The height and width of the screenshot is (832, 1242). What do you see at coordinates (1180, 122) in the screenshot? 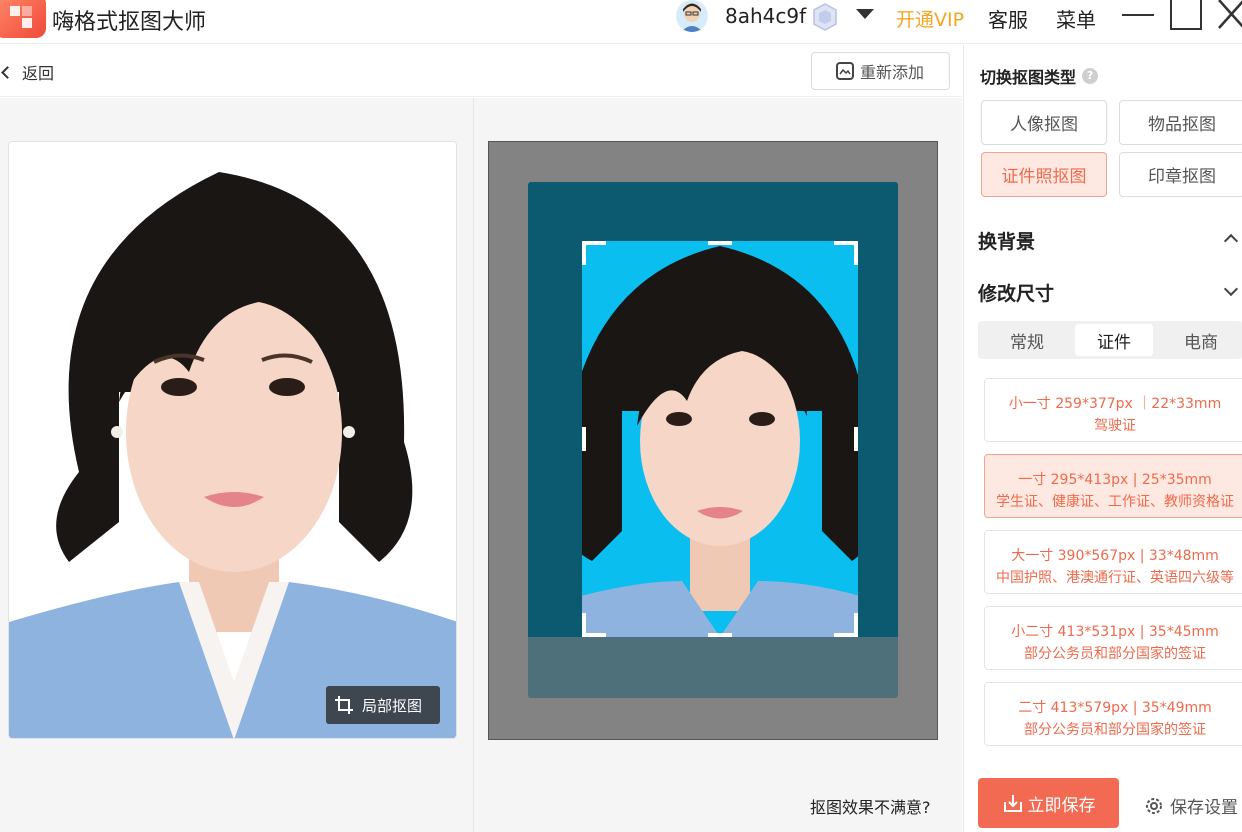
I see `type-object-button: 物品抠图` at bounding box center [1180, 122].